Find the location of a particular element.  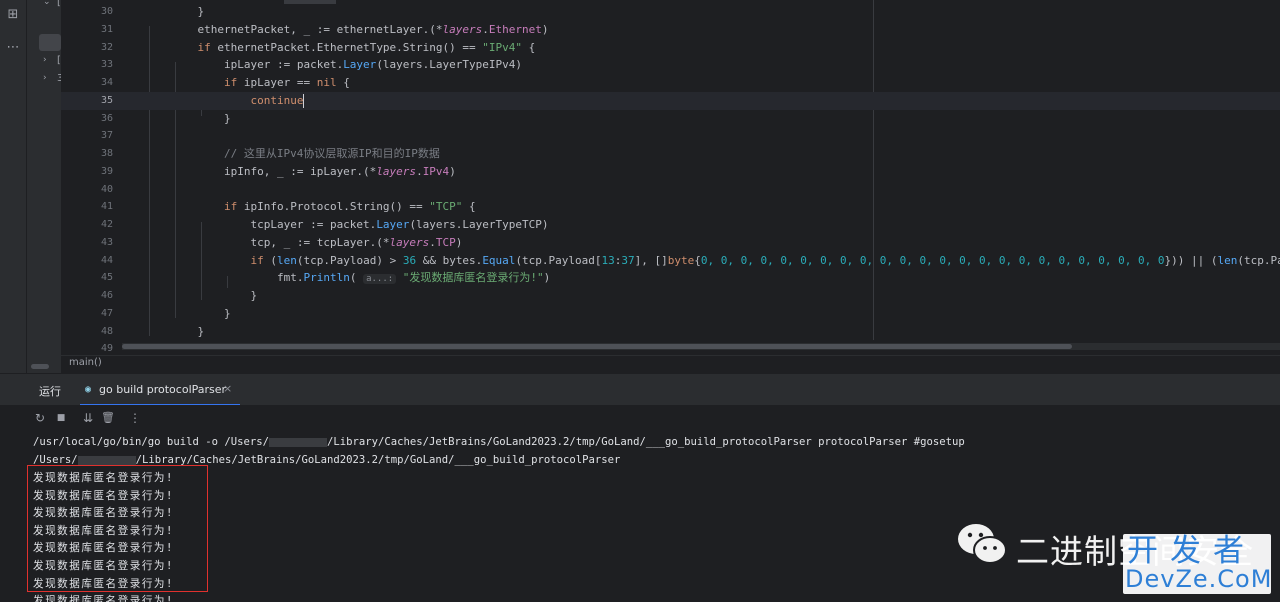

tree-row: › 3 is located at coordinates (45, 81).